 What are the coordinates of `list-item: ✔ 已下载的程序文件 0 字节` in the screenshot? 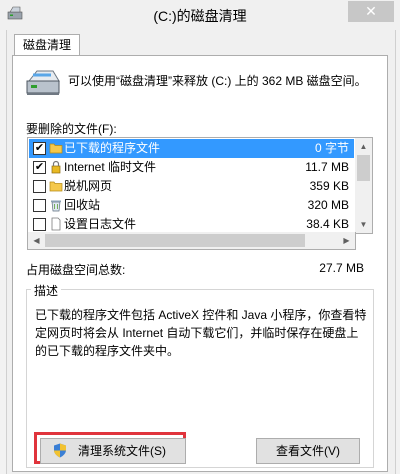 It's located at (191, 148).